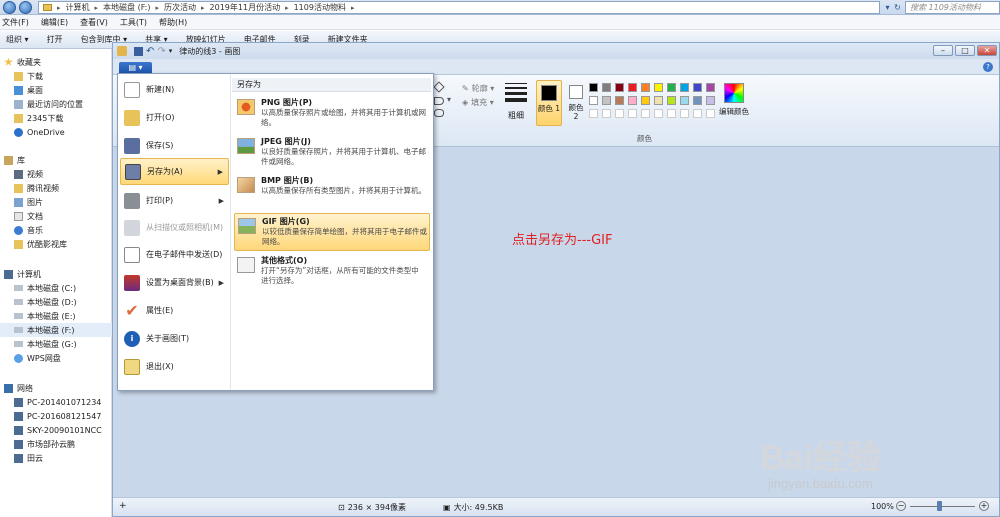  I want to click on arrow-shape-icon, so click(439, 101).